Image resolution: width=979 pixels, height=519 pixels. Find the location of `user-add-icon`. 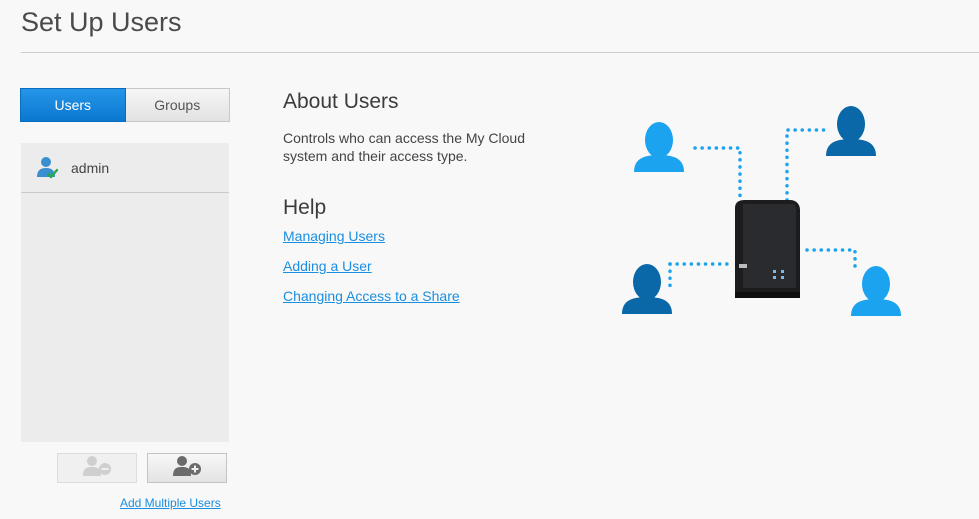

user-add-icon is located at coordinates (187, 468).